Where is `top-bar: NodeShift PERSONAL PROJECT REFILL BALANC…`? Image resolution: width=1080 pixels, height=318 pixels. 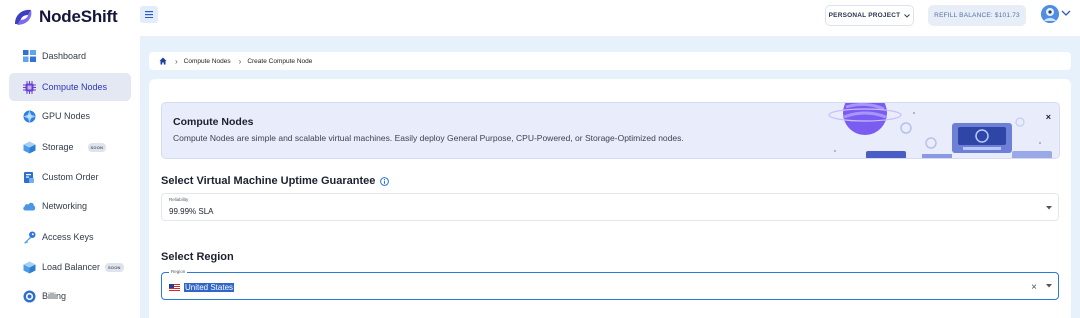 top-bar: NodeShift PERSONAL PROJECT REFILL BALANC… is located at coordinates (540, 18).